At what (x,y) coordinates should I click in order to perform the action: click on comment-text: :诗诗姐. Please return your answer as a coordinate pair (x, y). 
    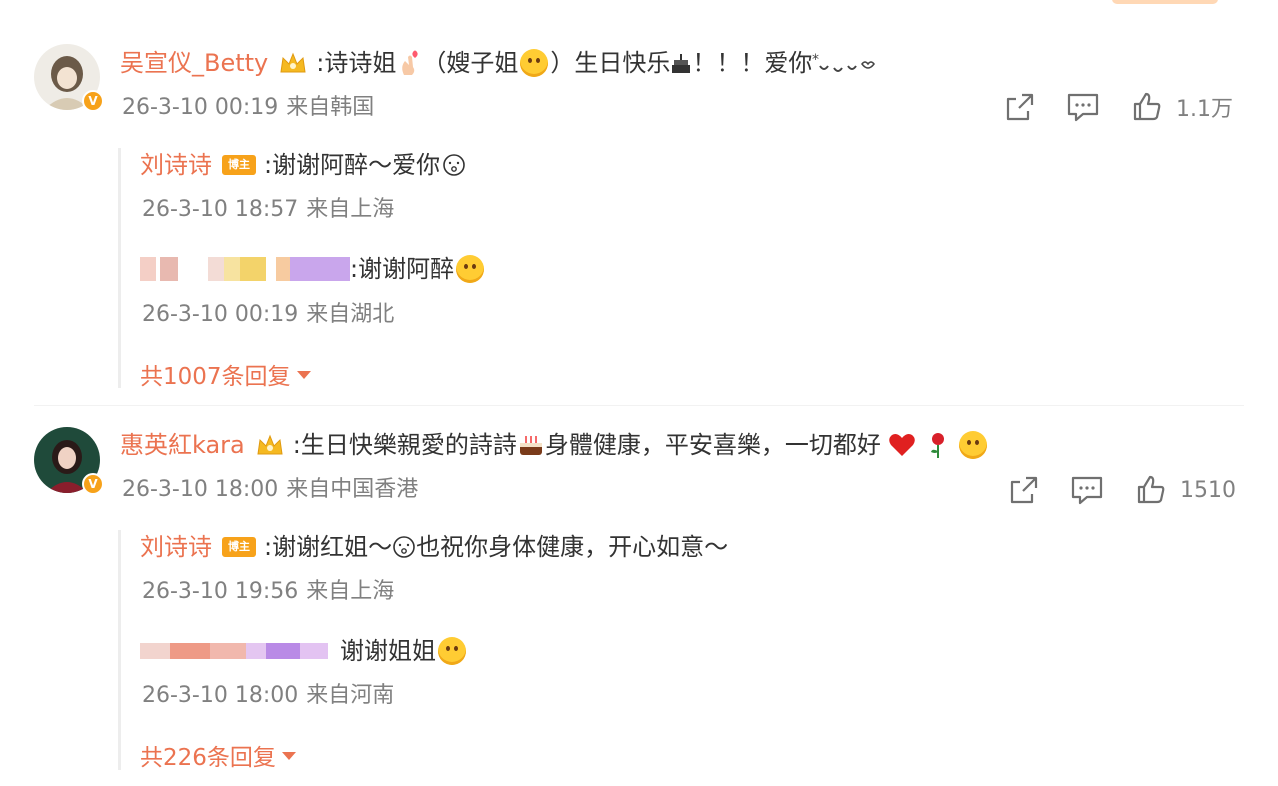
    Looking at the image, I should click on (356, 63).